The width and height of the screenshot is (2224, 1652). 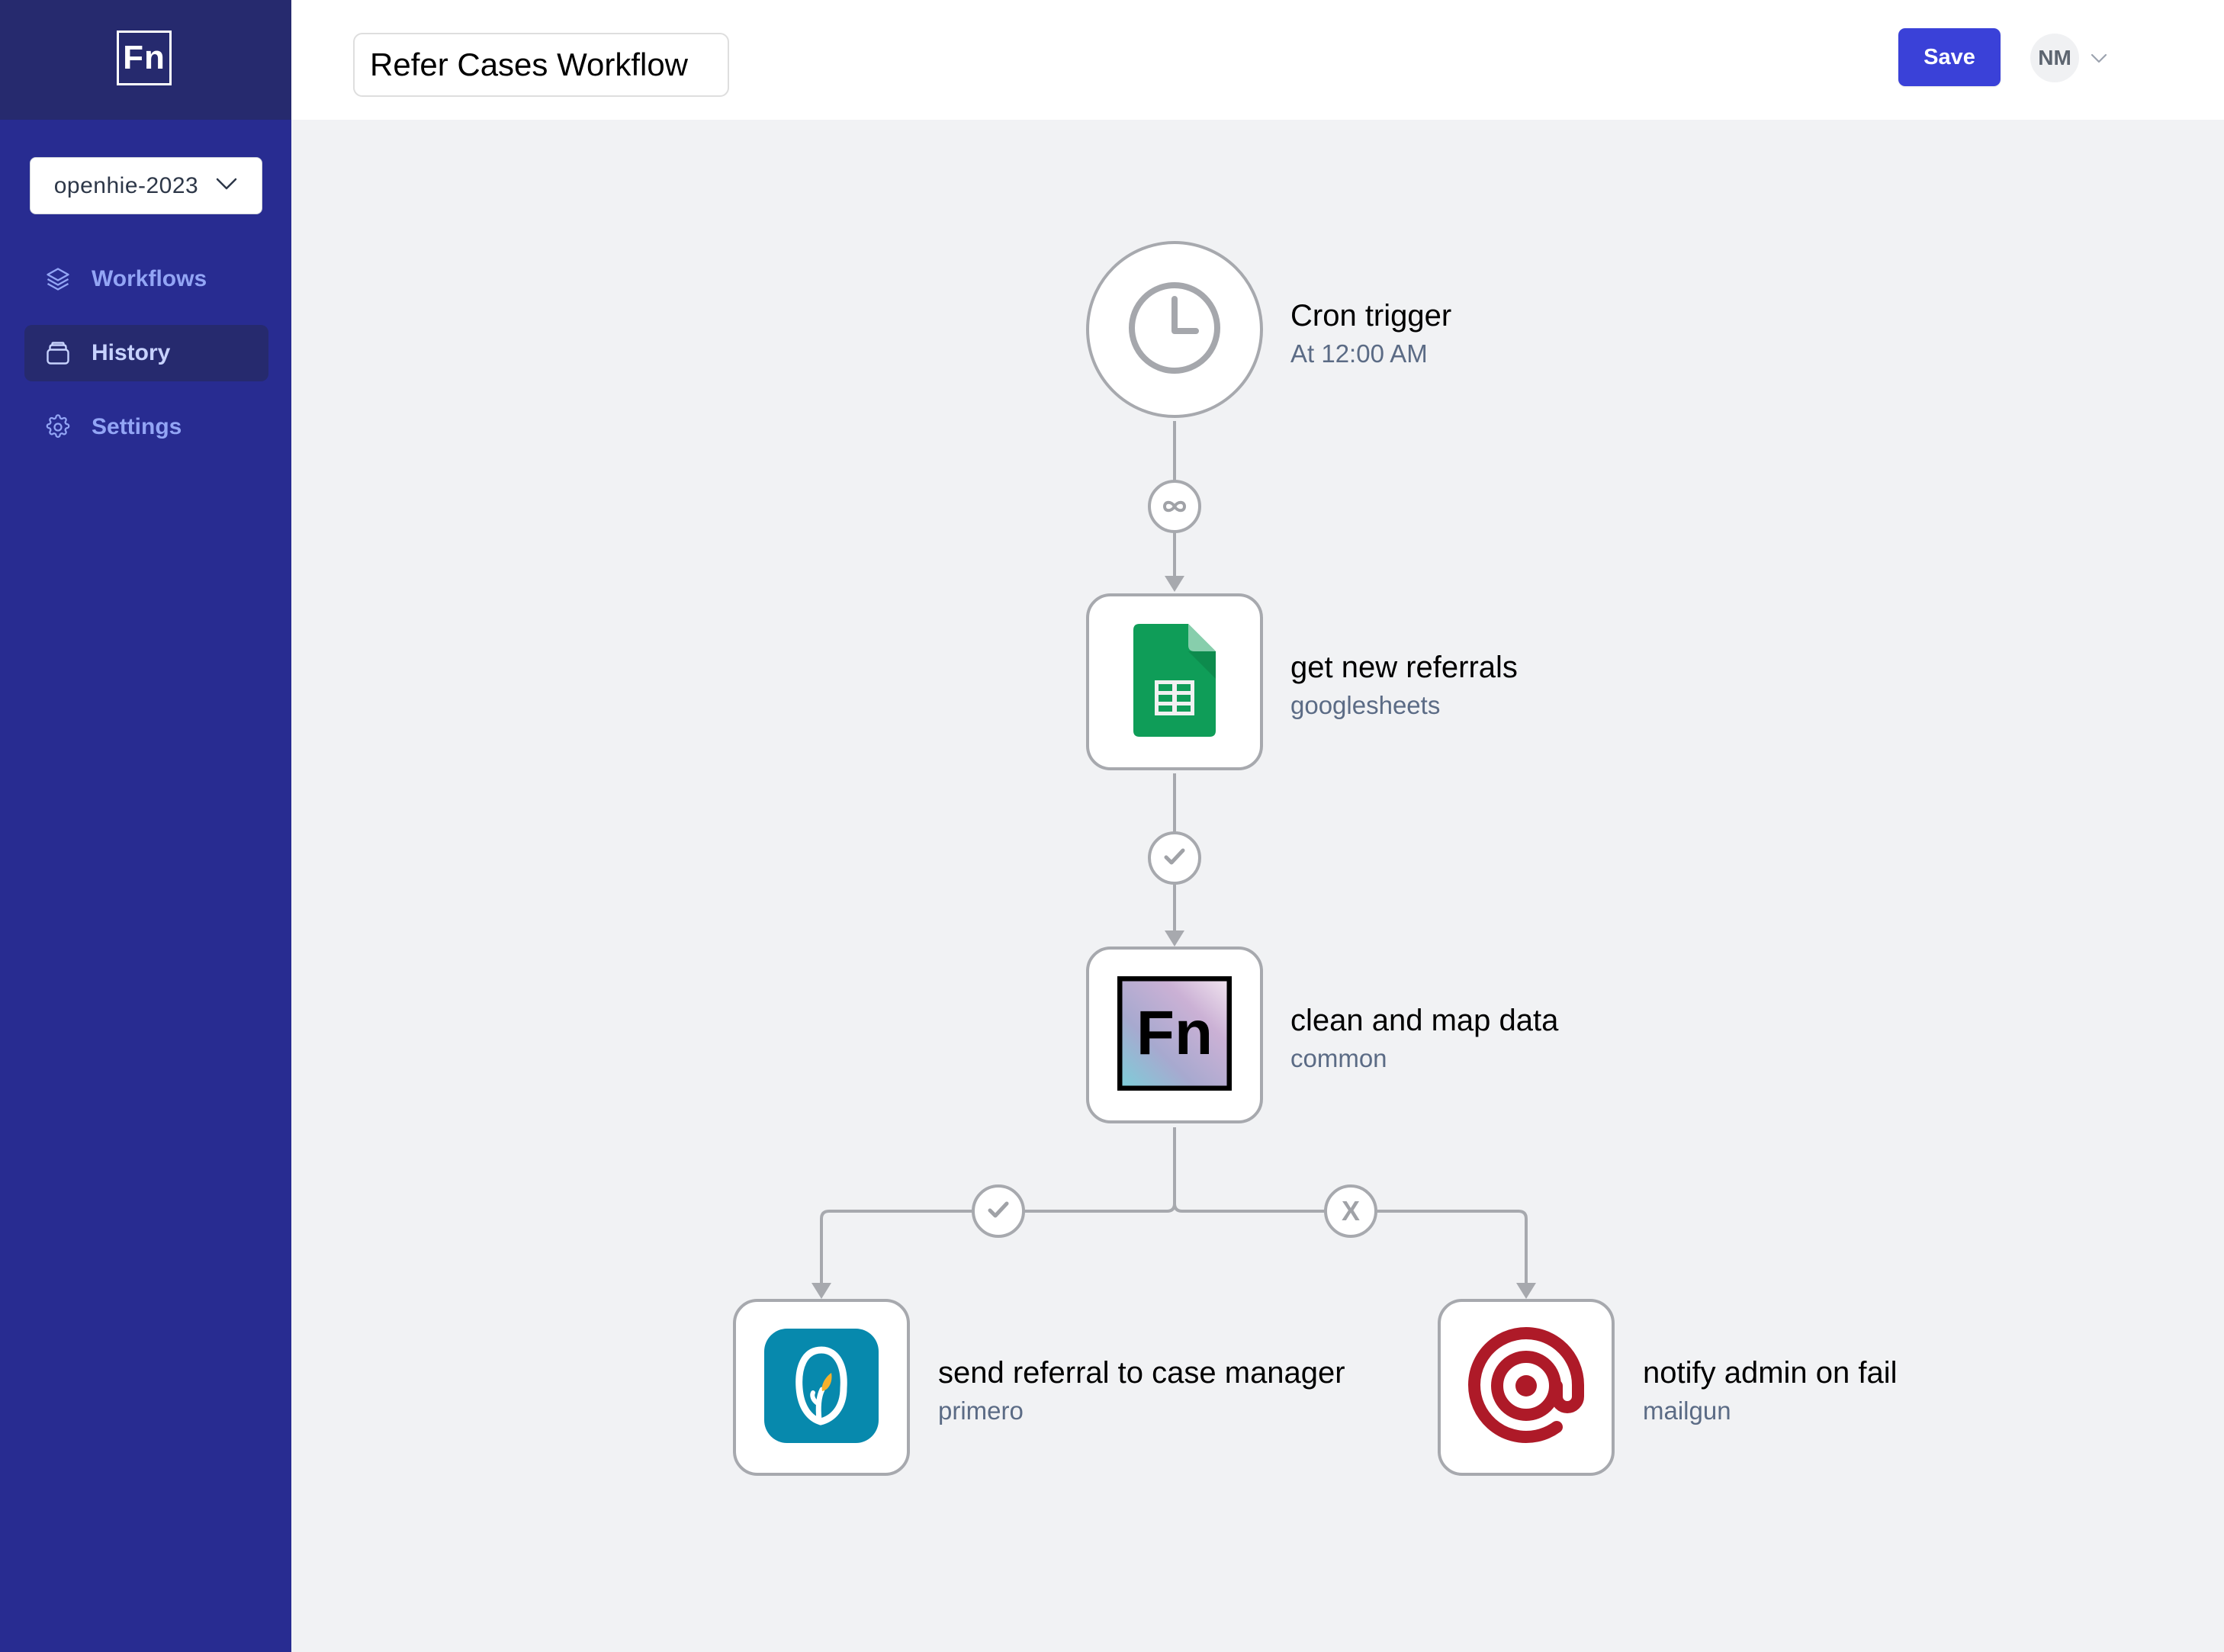 I want to click on sidebar-item-label: Workflows, so click(x=149, y=278).